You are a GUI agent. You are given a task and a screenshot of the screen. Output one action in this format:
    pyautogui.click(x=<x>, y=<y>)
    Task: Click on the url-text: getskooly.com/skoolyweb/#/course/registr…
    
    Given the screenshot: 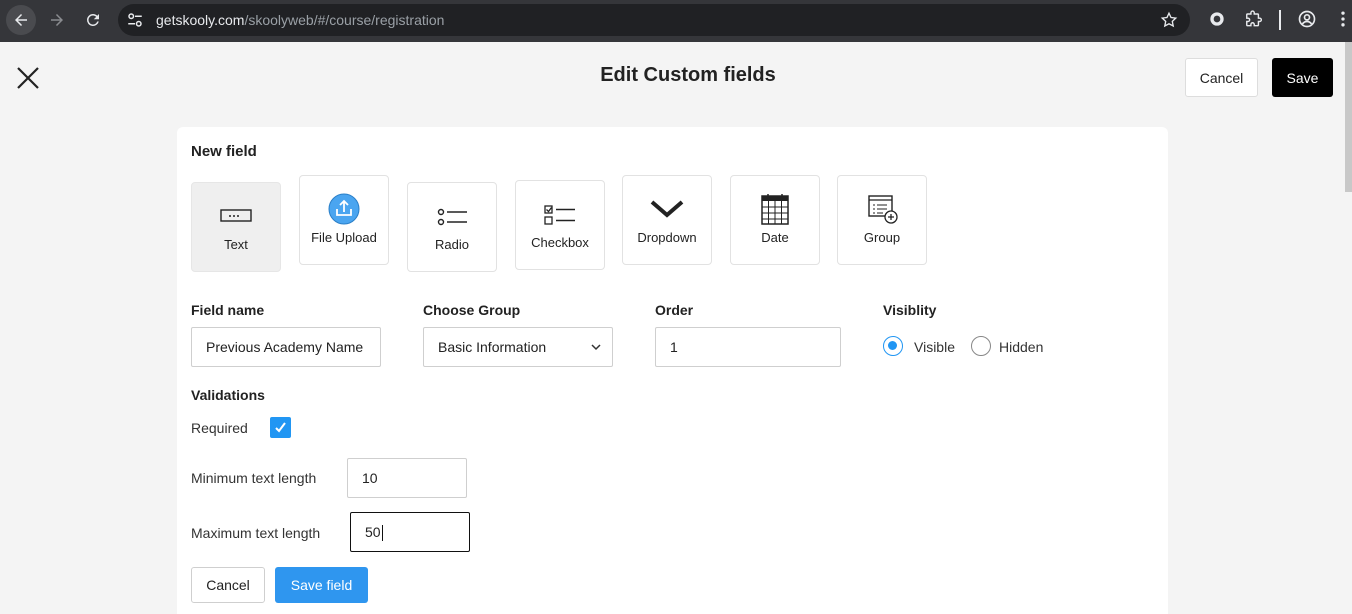 What is the action you would take?
    pyautogui.click(x=300, y=20)
    